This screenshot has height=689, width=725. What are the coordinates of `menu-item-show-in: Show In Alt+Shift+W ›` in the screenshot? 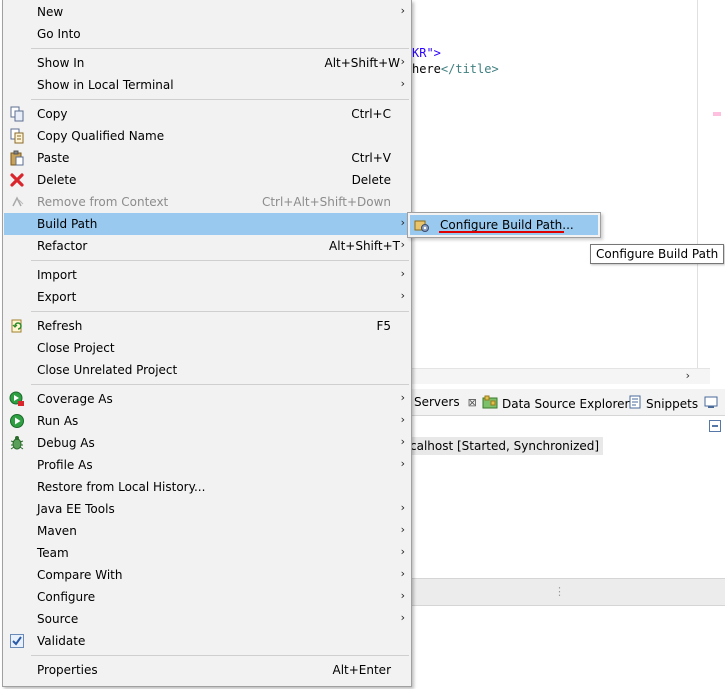 It's located at (207, 63).